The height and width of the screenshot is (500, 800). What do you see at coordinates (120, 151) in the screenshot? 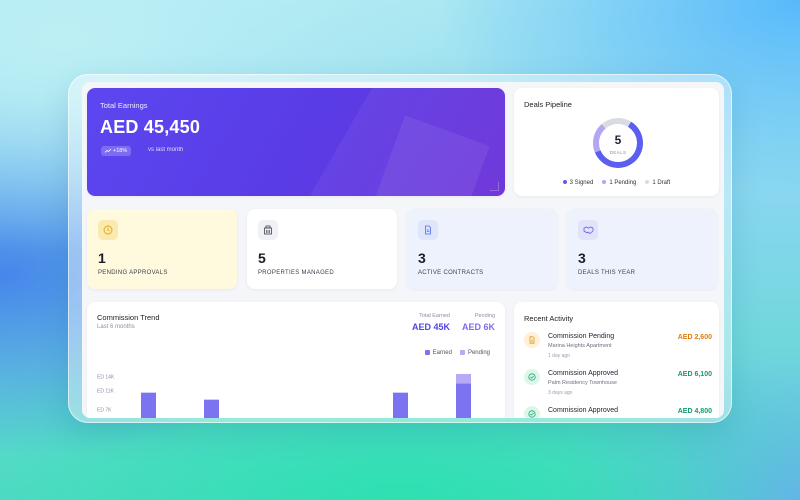
I see `earnings-change: +18%` at bounding box center [120, 151].